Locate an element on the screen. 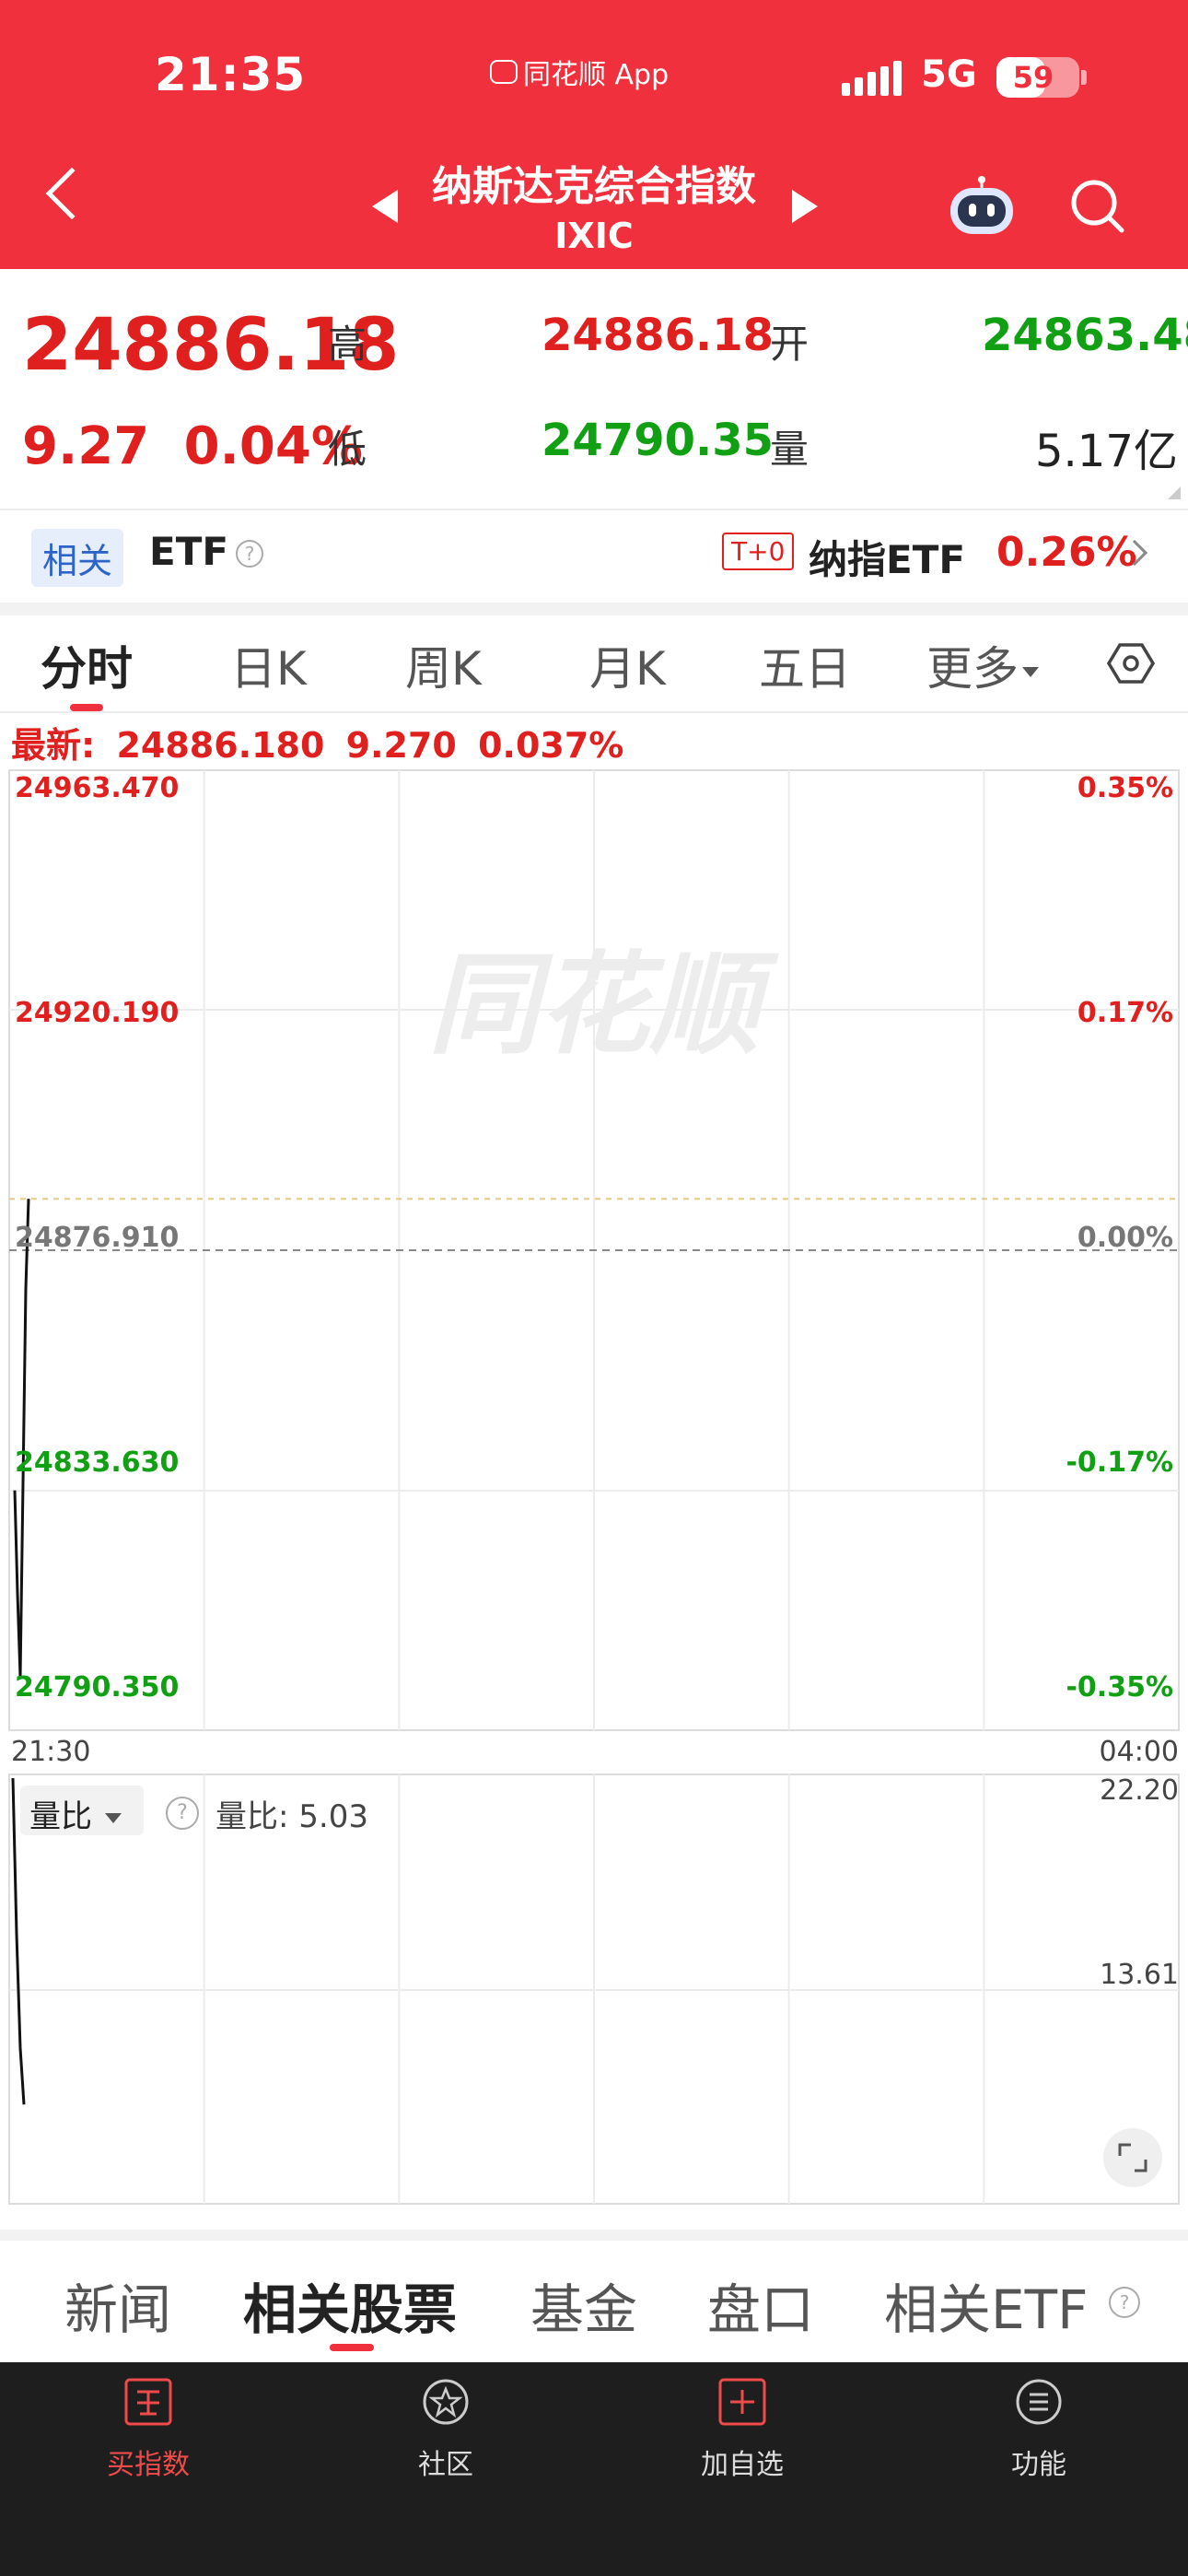  y-left-3: 24876.910 is located at coordinates (97, 1238).